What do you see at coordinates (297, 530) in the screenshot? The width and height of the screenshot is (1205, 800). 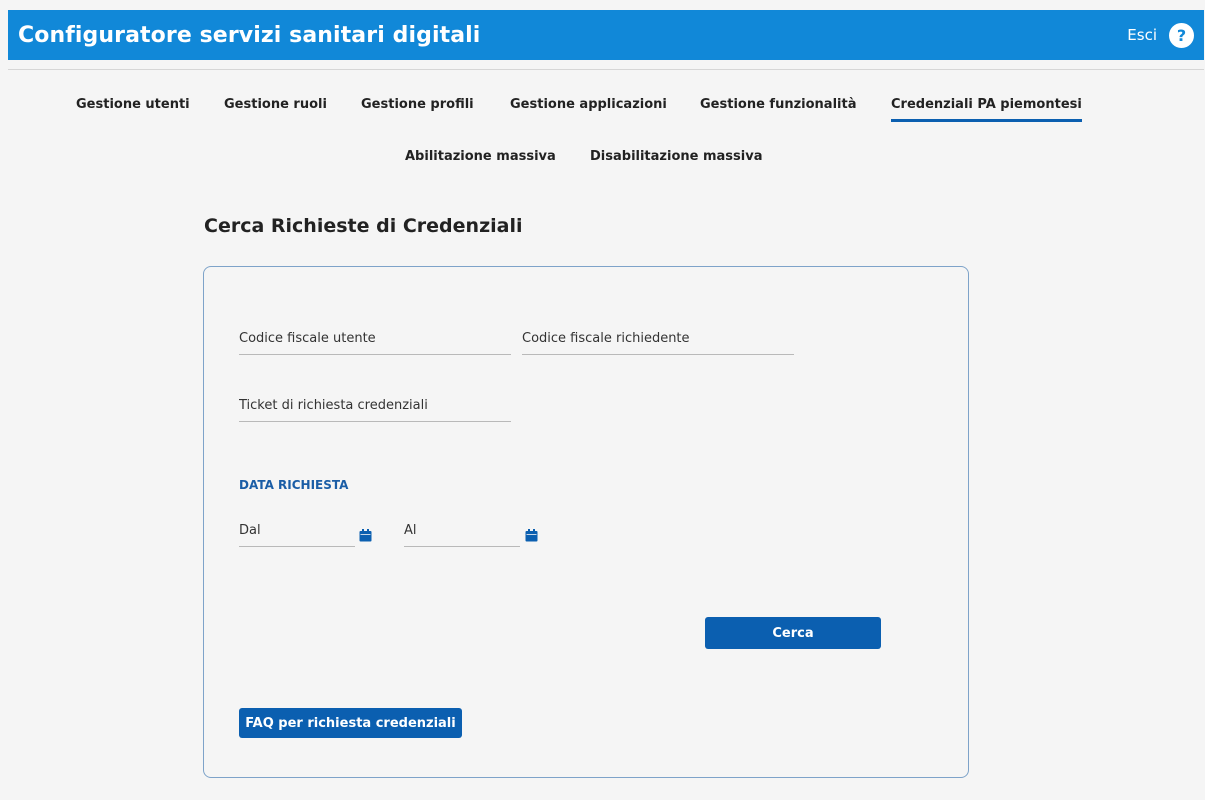 I see `date-from-input` at bounding box center [297, 530].